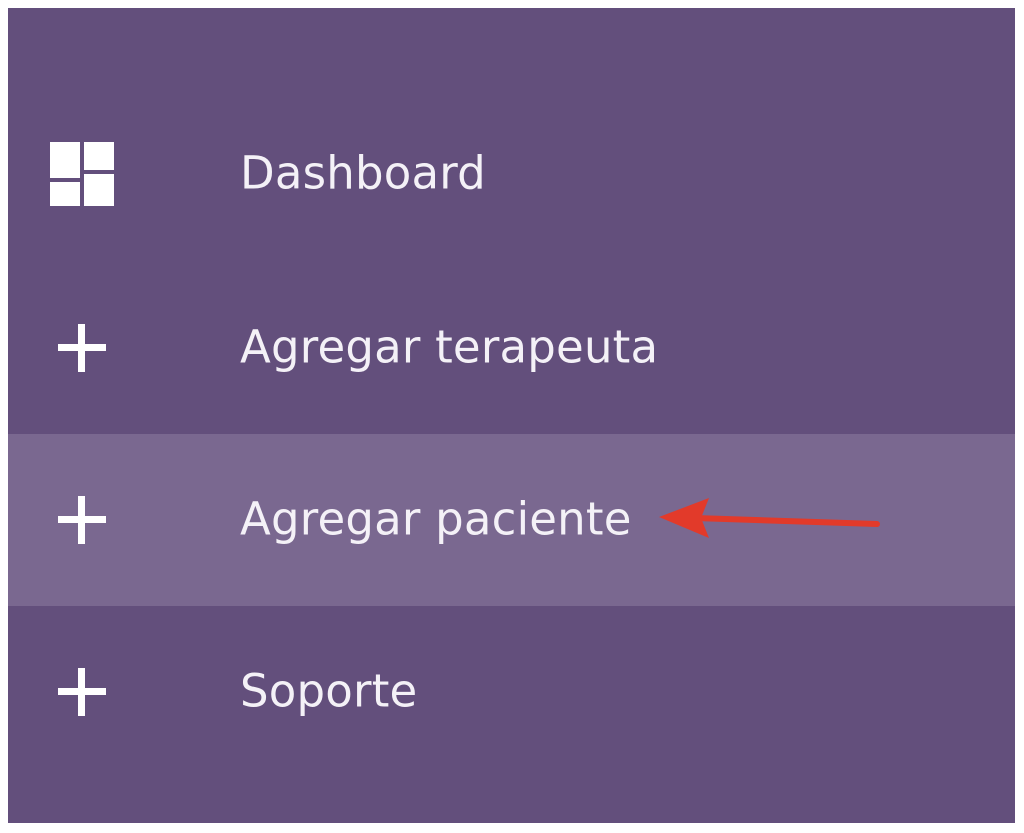 The width and height of the screenshot is (1024, 833). Describe the element at coordinates (82, 174) in the screenshot. I see `dashboard-grid-icon` at that location.